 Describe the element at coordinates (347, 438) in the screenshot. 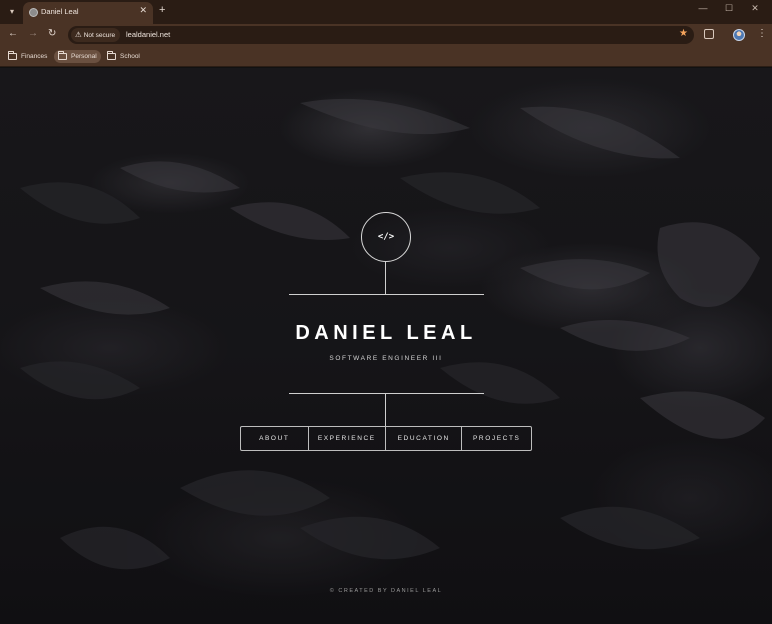

I see `nav-experience: EXPERIENCE` at that location.